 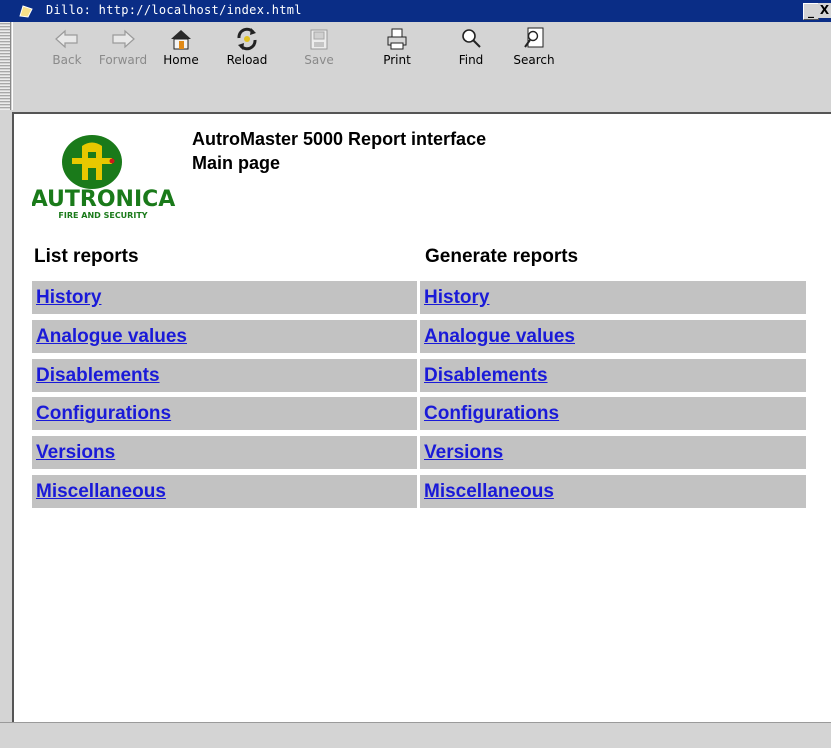 I want to click on home-icon, so click(x=181, y=40).